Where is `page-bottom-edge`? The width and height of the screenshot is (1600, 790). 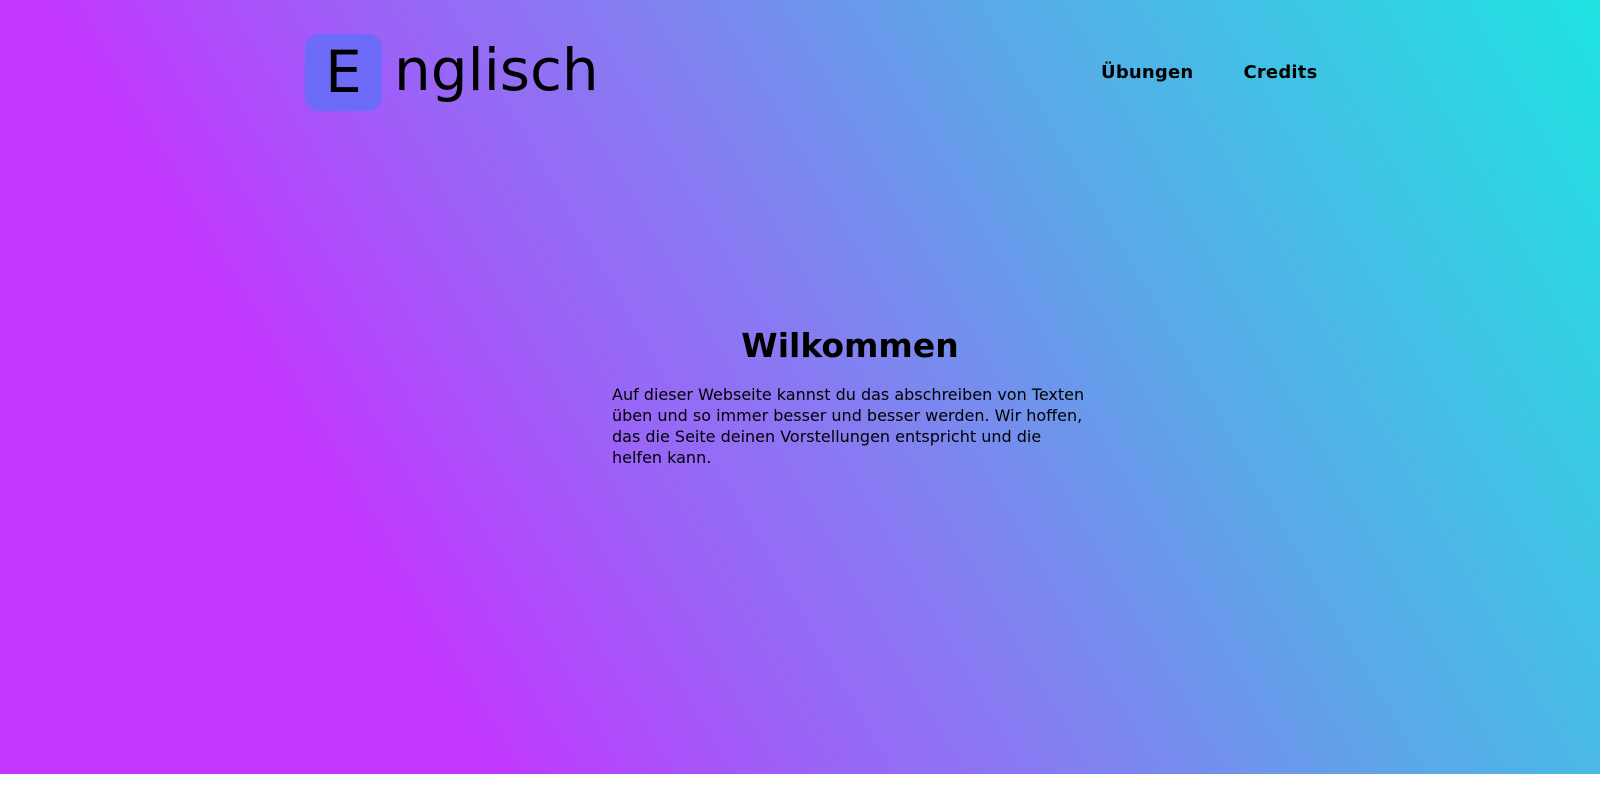
page-bottom-edge is located at coordinates (800, 782).